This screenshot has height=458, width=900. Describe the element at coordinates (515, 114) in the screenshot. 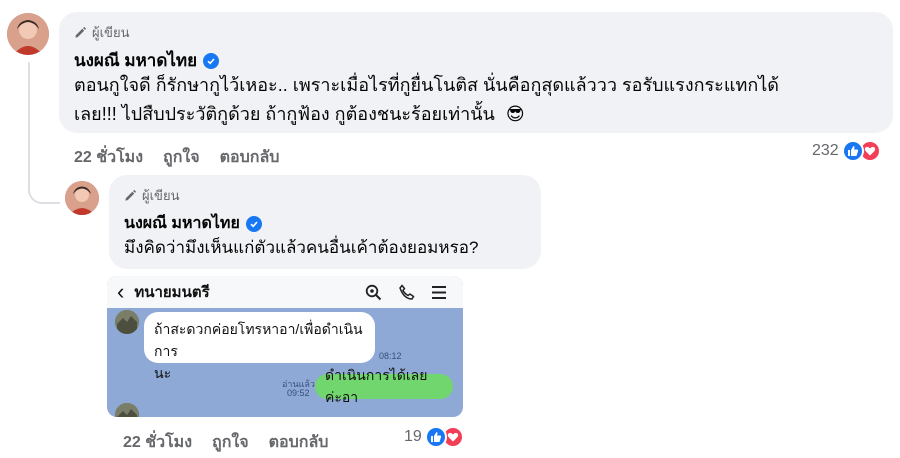

I see `sunglasses-emoji: 😎` at that location.